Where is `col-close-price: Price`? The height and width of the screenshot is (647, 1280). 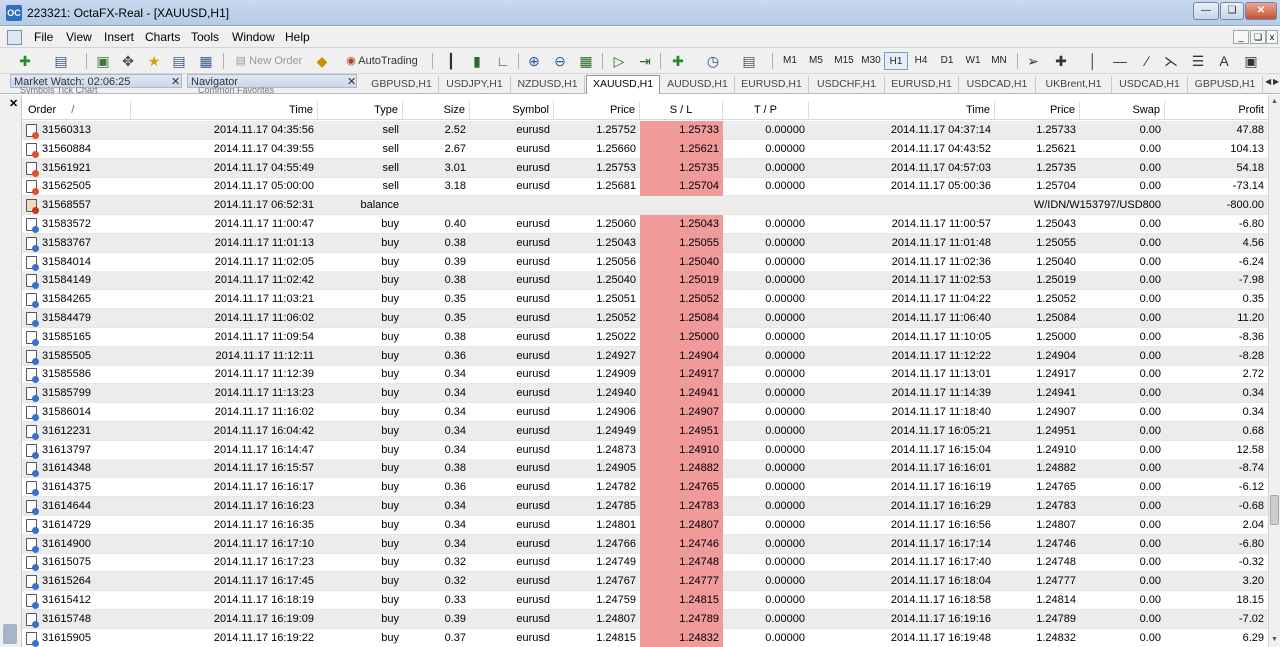 col-close-price: Price is located at coordinates (1037, 110).